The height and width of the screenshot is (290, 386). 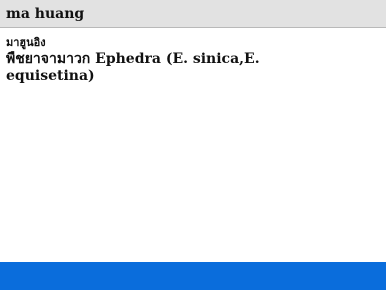 What do you see at coordinates (26, 42) in the screenshot?
I see `entry-headword: มาฮูนอิง` at bounding box center [26, 42].